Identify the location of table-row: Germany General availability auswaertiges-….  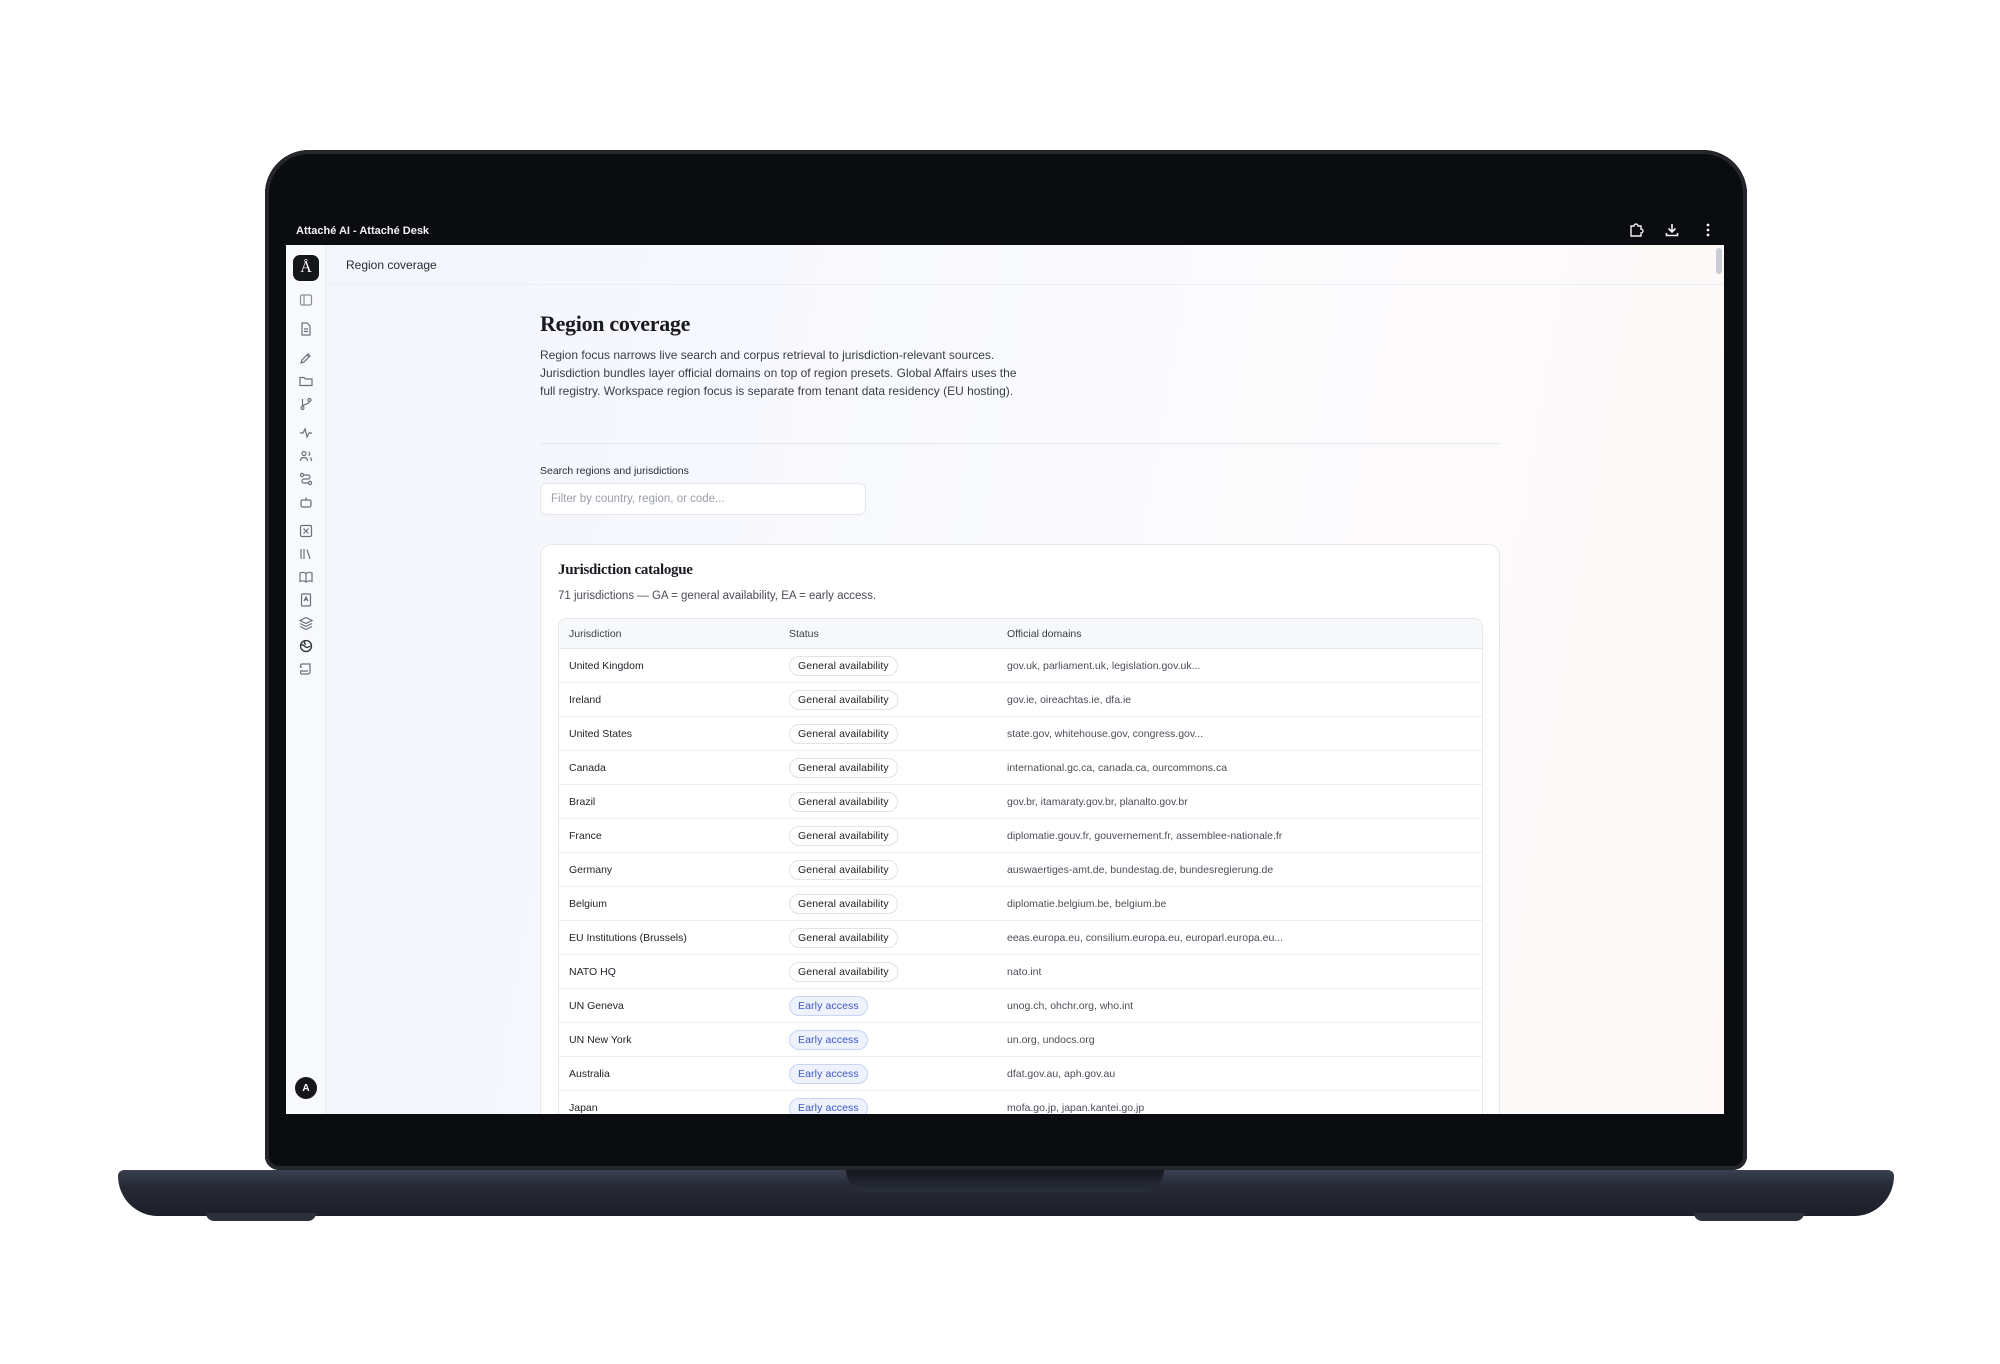
(1020, 870).